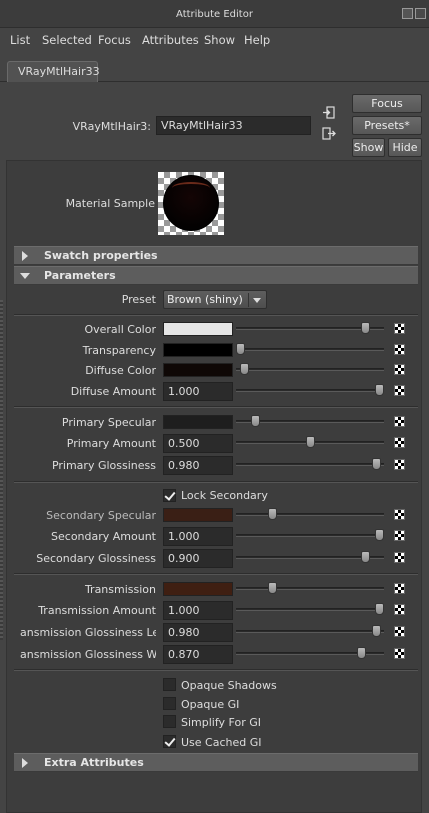  Describe the element at coordinates (257, 300) in the screenshot. I see `chevron-down-icon` at that location.